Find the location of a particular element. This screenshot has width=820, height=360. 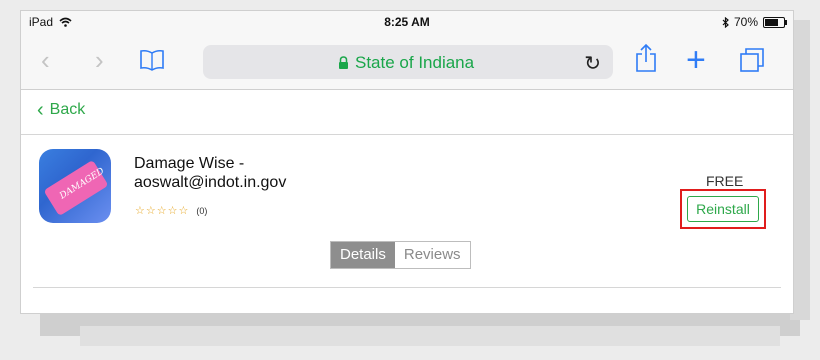

back-link: ‹ Back is located at coordinates (61, 110).